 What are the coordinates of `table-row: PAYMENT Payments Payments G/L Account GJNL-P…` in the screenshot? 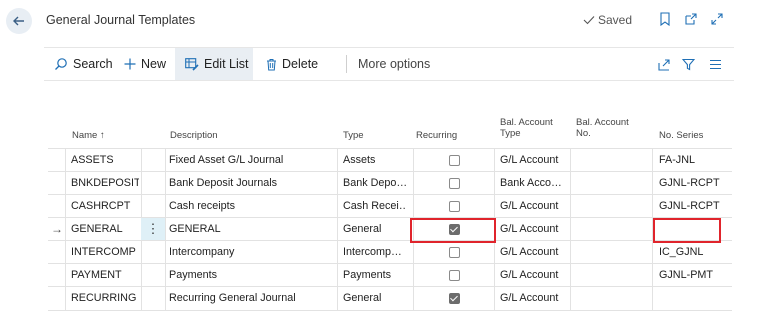 It's located at (390, 275).